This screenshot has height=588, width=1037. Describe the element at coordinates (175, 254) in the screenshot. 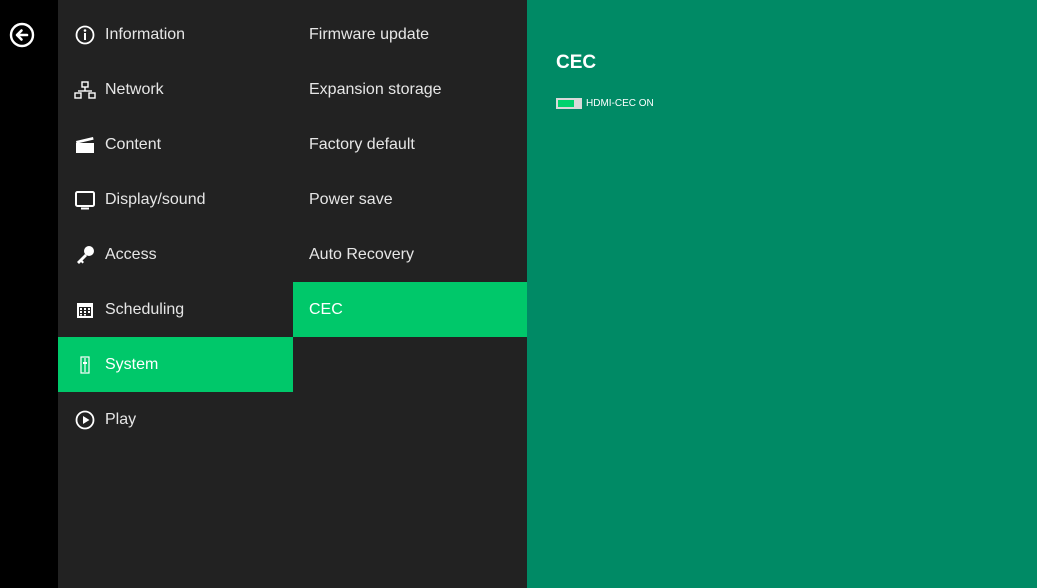

I see `menu-item-access: Access` at that location.